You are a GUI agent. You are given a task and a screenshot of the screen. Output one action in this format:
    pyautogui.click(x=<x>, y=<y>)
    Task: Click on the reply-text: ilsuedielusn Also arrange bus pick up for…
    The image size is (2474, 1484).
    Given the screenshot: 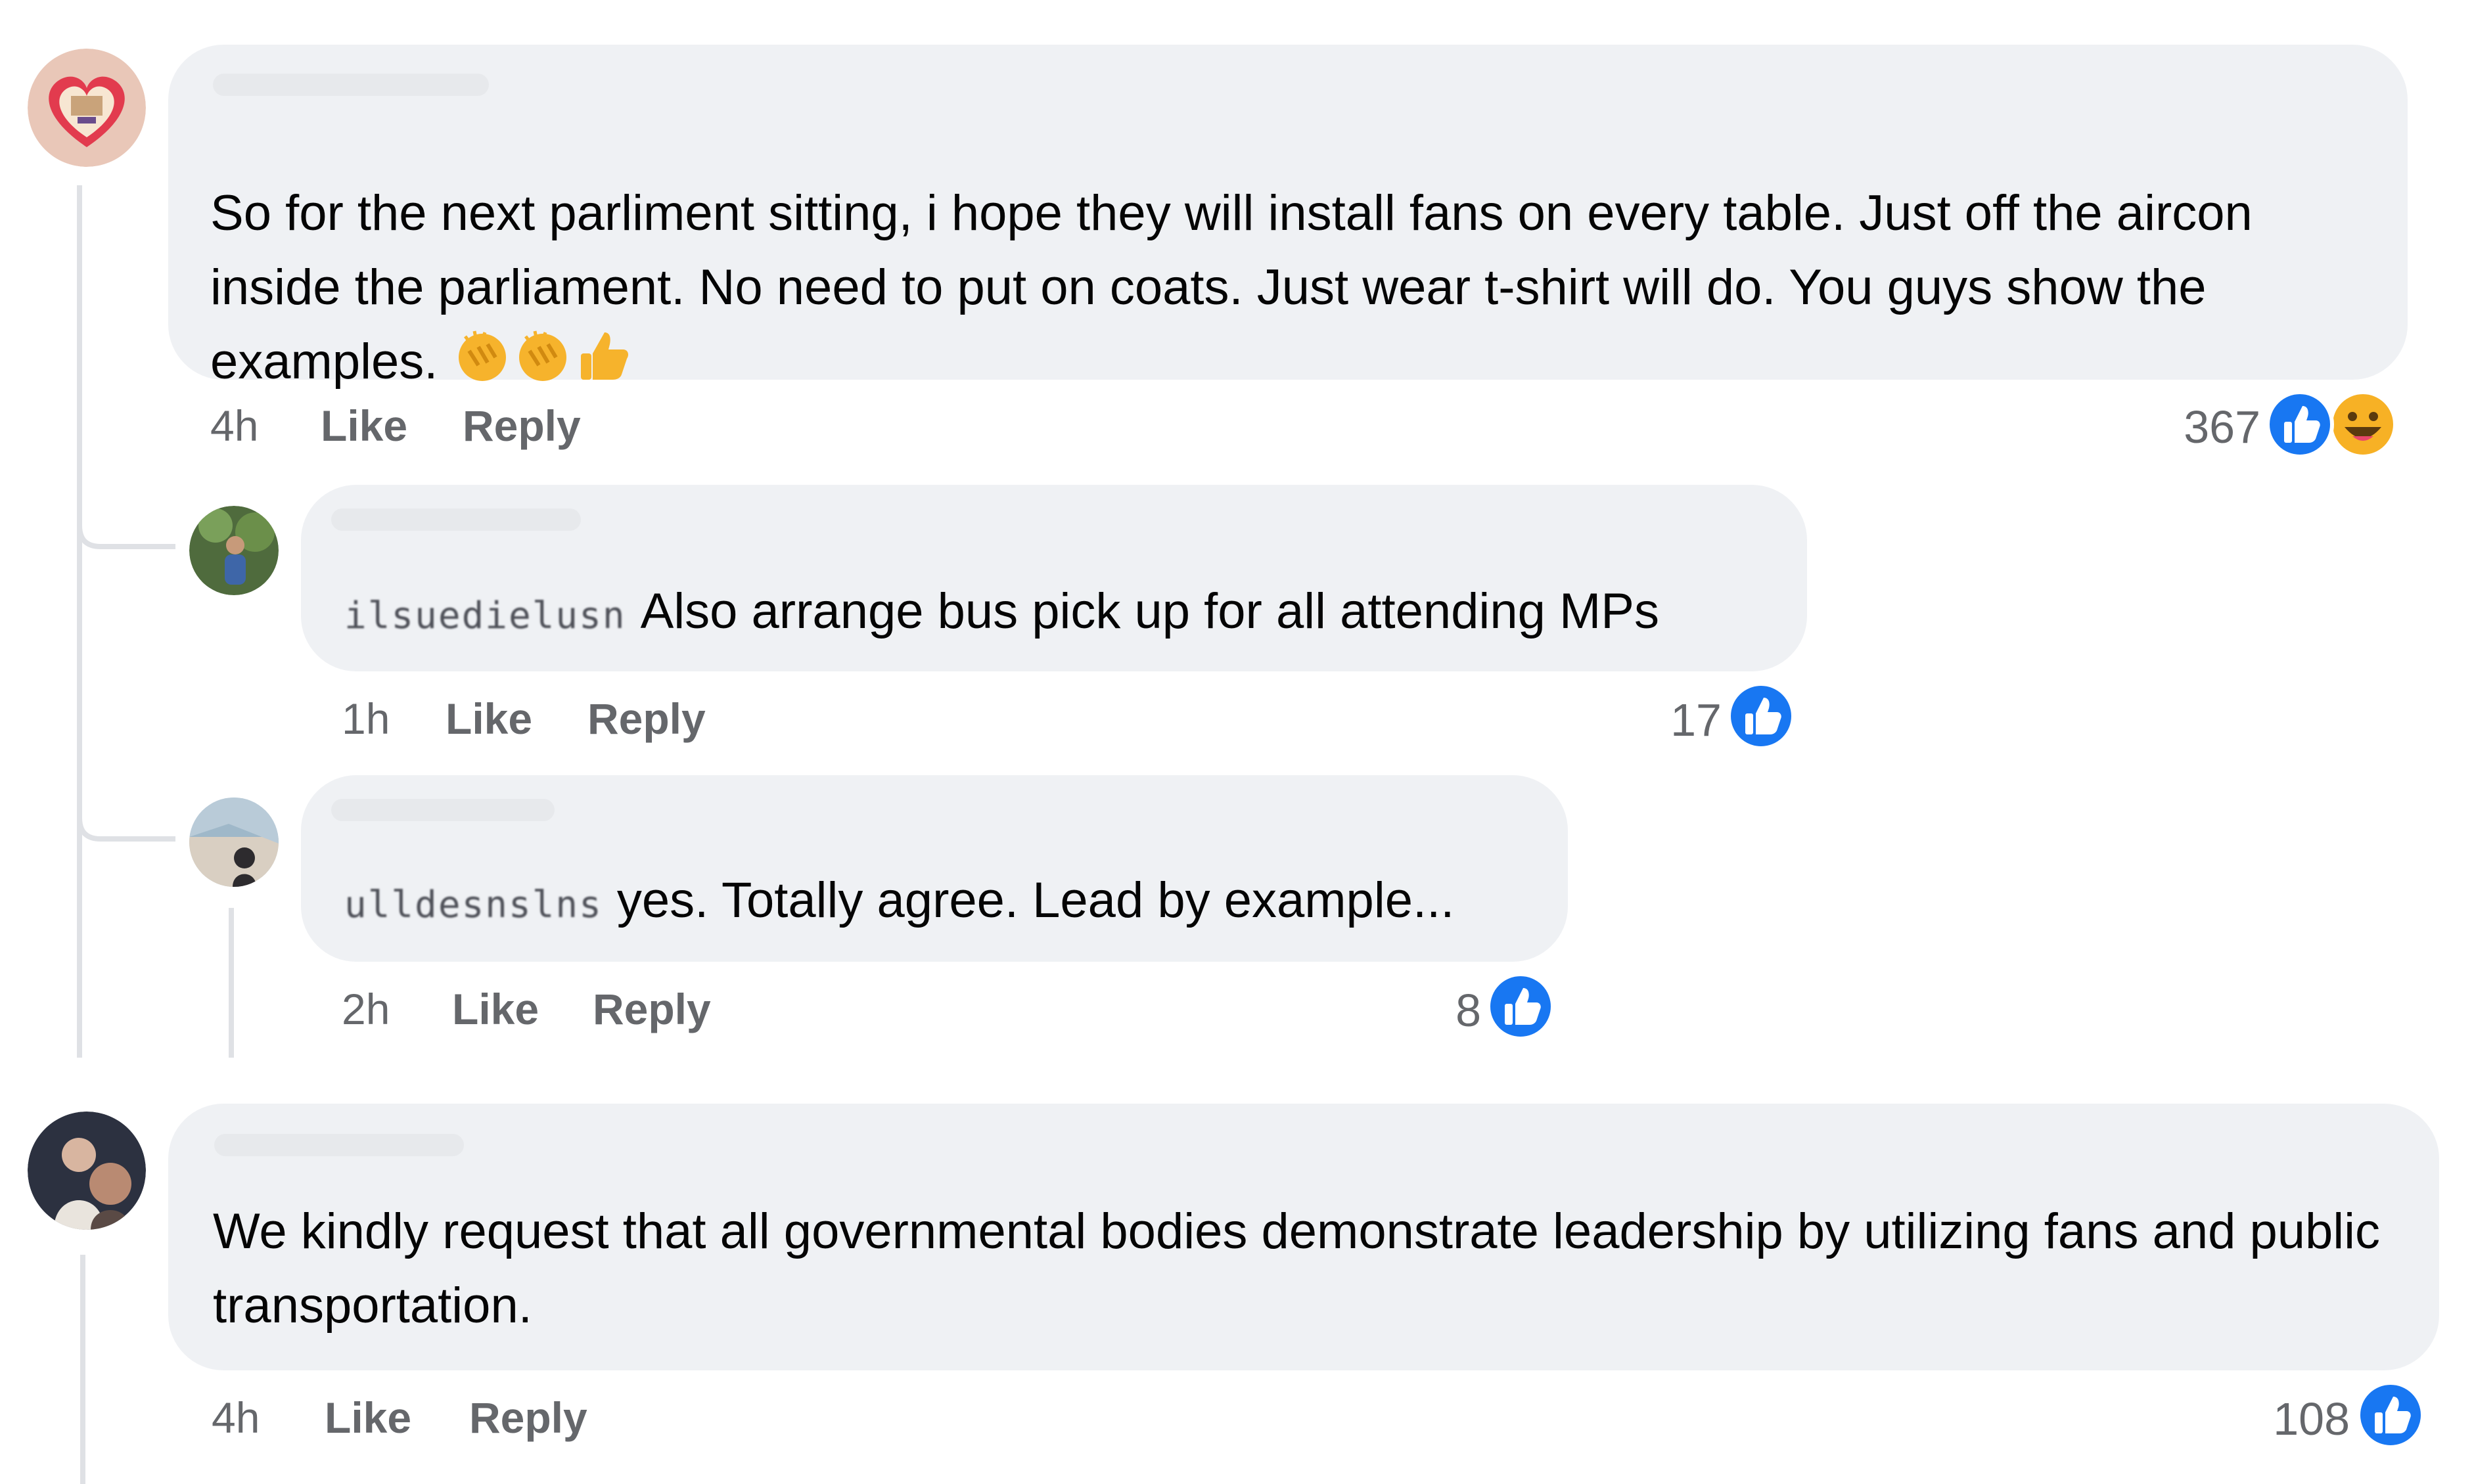 What is the action you would take?
    pyautogui.click(x=1067, y=613)
    